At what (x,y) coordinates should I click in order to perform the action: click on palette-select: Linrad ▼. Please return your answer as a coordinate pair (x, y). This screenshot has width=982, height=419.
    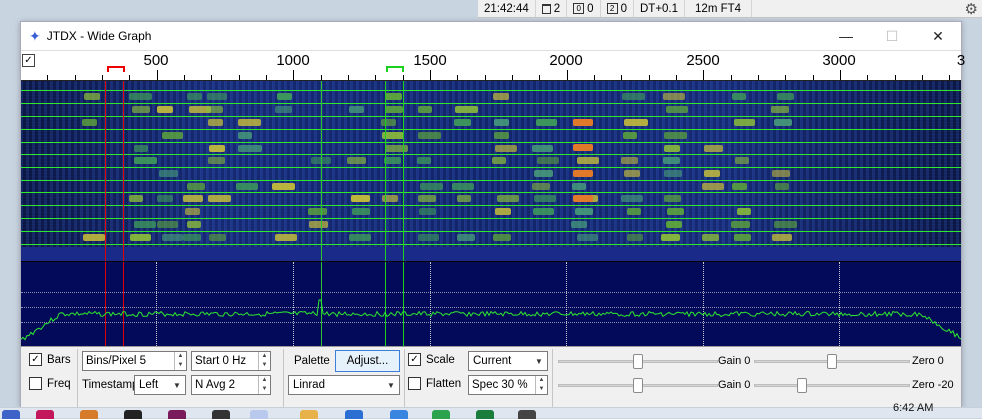
    Looking at the image, I should click on (344, 385).